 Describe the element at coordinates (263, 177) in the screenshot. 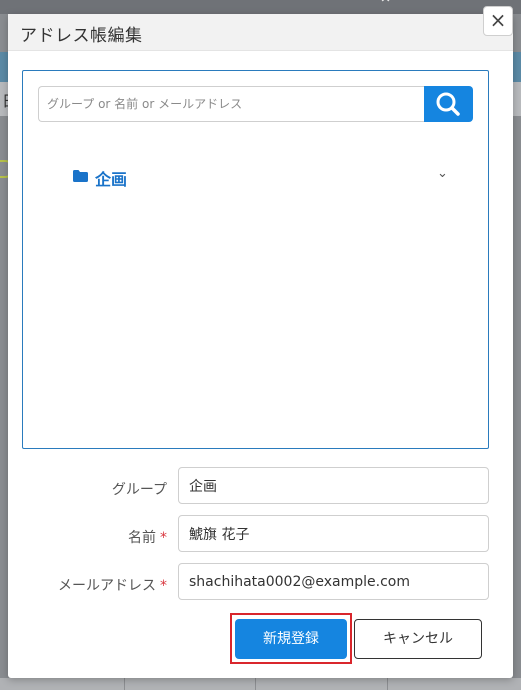

I see `group-tree-item-kikaku: 企画 ⌄` at that location.